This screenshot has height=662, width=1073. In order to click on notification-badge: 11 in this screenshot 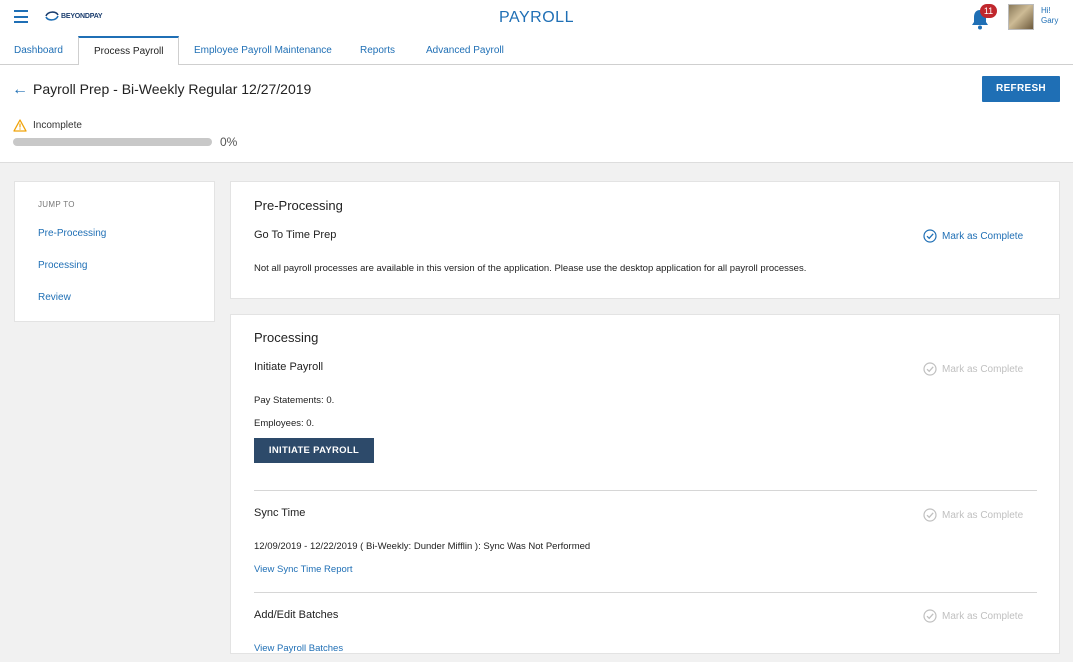, I will do `click(988, 11)`.